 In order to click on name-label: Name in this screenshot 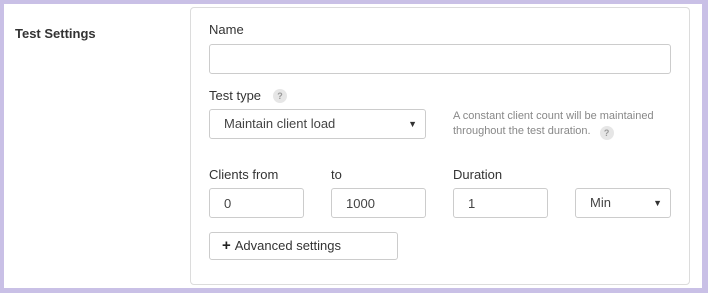, I will do `click(226, 29)`.